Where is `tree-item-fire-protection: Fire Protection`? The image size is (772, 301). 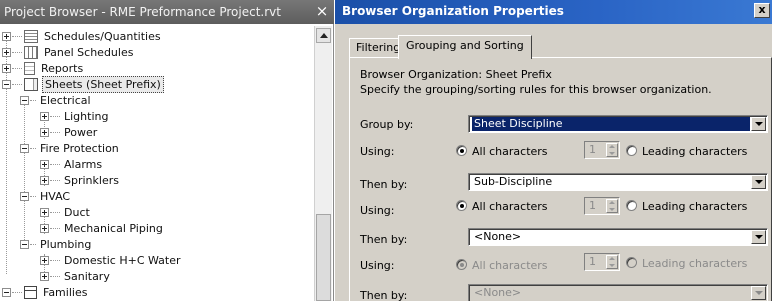
tree-item-fire-protection: Fire Protection is located at coordinates (70, 148).